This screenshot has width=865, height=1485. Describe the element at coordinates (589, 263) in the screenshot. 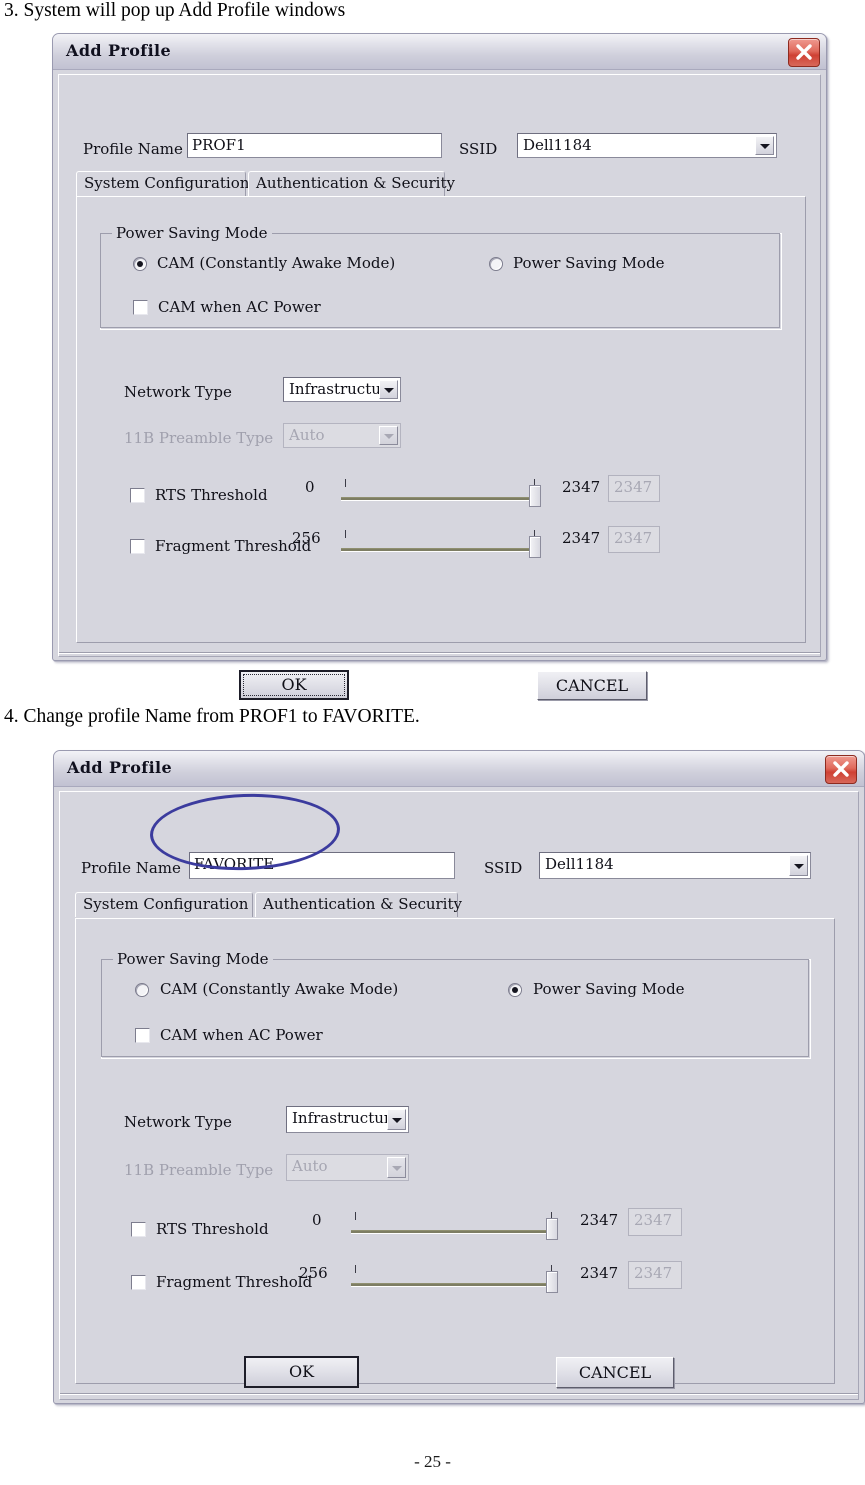

I see `radio-power-saving-mode-label: Power Saving Mode` at that location.